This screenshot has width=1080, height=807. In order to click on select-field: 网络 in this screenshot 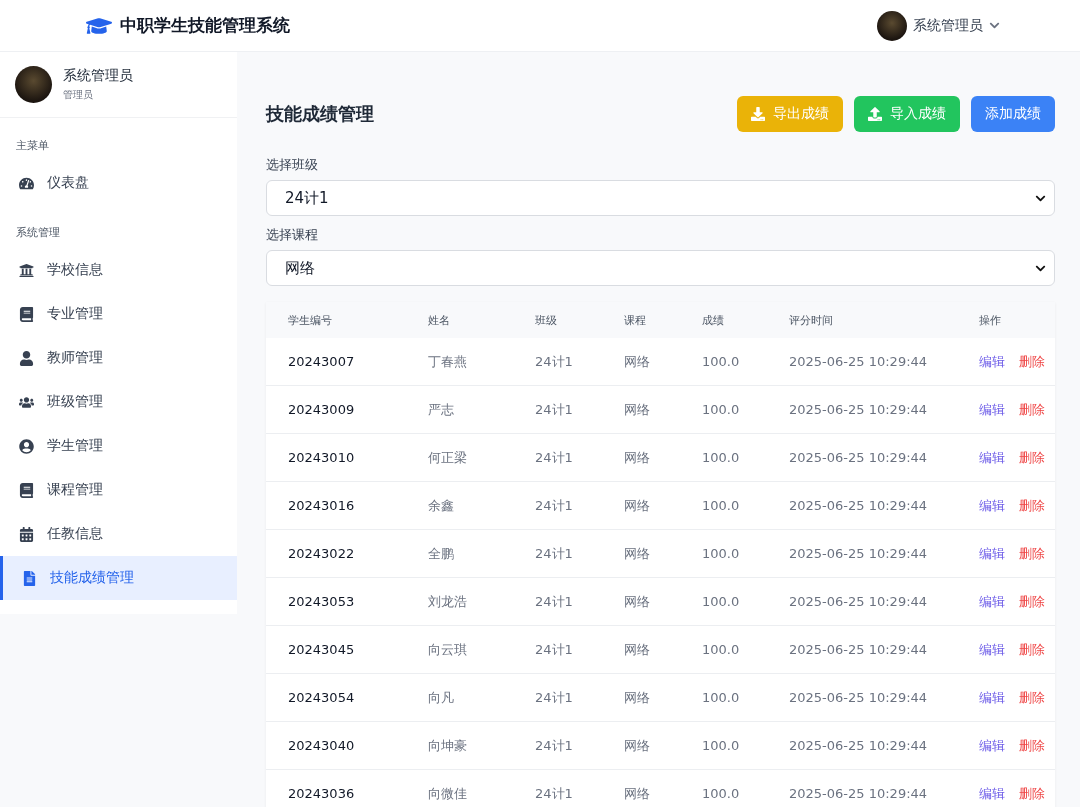, I will do `click(660, 268)`.